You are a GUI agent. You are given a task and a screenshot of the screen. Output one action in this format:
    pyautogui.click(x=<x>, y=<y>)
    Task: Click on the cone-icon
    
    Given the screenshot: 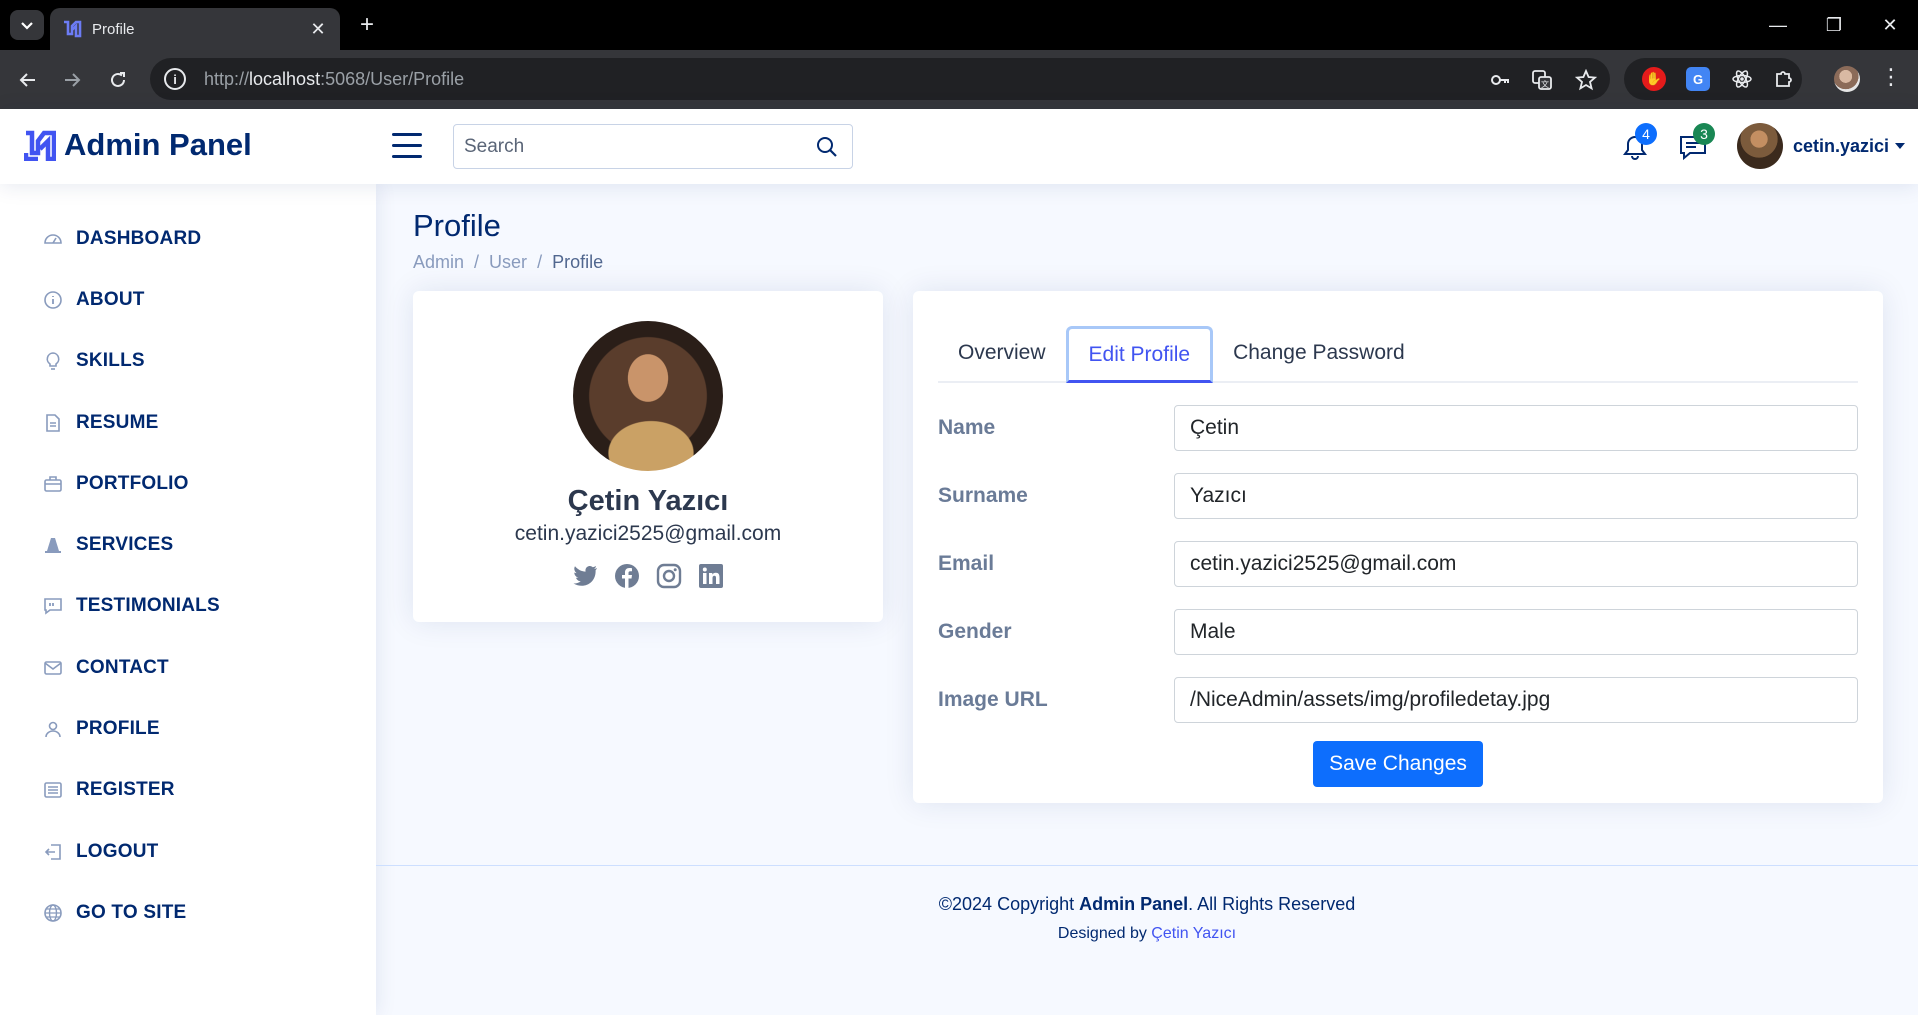 What is the action you would take?
    pyautogui.click(x=53, y=545)
    